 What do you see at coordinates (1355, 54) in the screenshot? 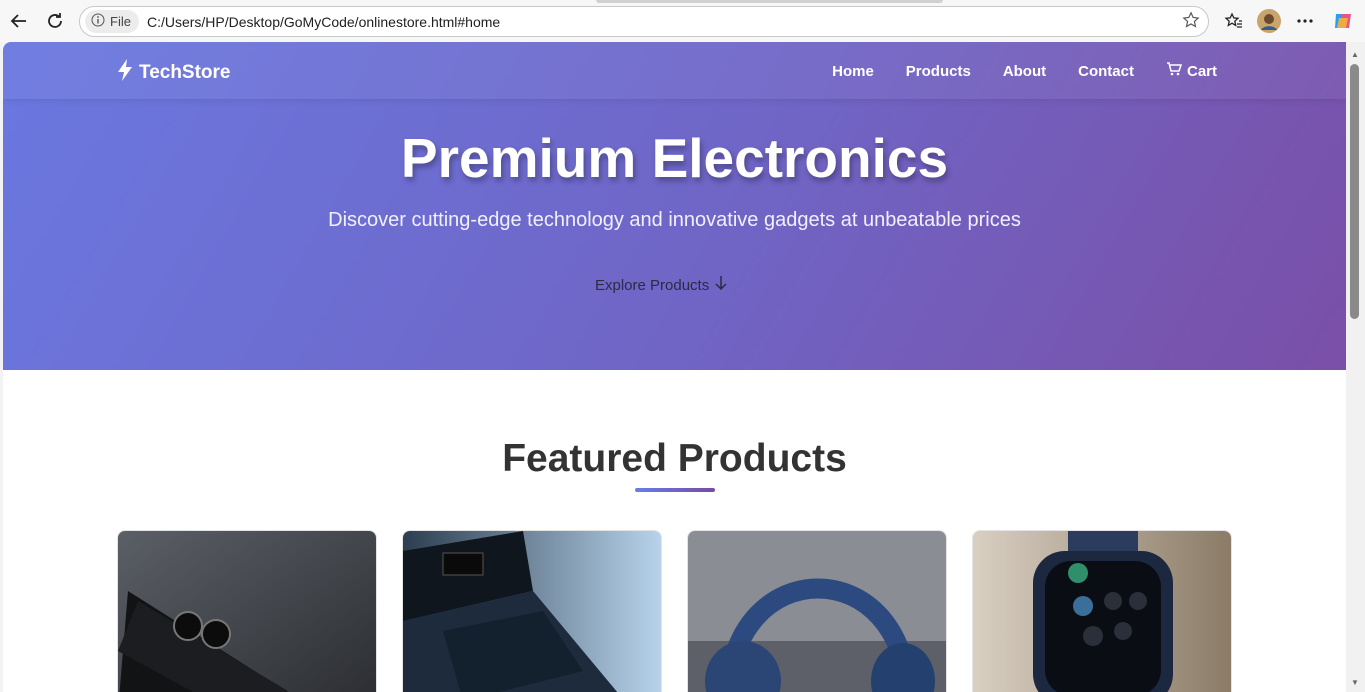
I see `scroll-up-icon: ▲` at bounding box center [1355, 54].